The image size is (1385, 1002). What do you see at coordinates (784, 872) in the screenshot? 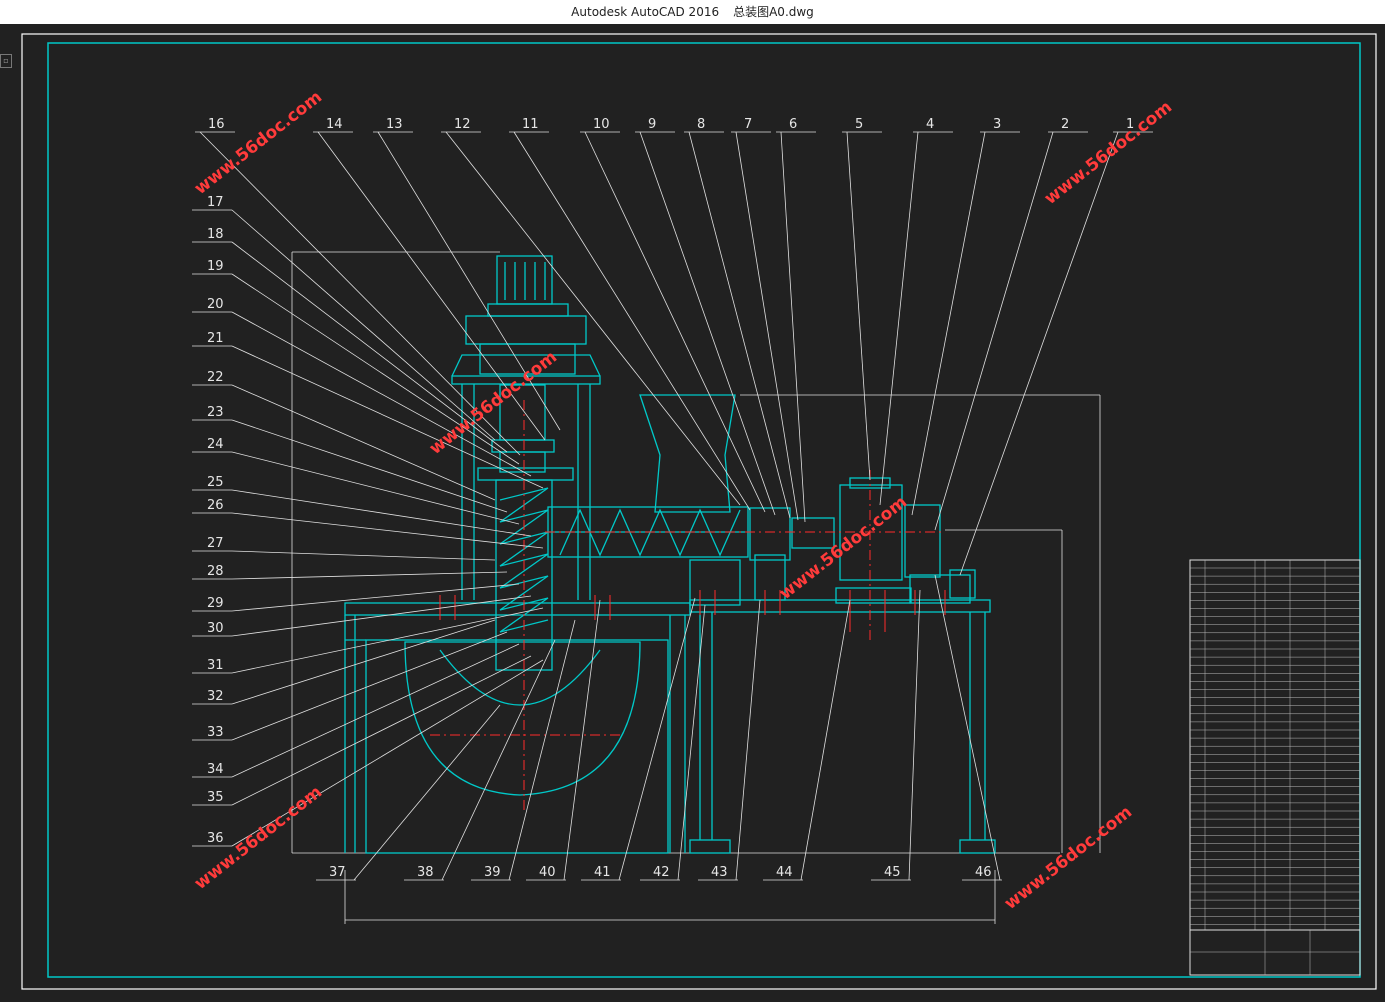
I see `callout-bottom-44: 44` at bounding box center [784, 872].